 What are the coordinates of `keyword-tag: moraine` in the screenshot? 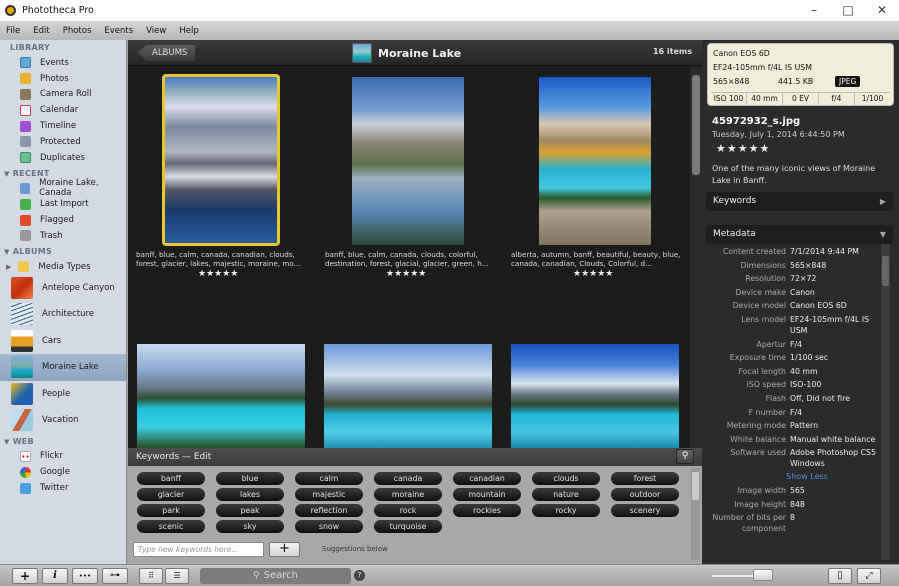 It's located at (408, 494).